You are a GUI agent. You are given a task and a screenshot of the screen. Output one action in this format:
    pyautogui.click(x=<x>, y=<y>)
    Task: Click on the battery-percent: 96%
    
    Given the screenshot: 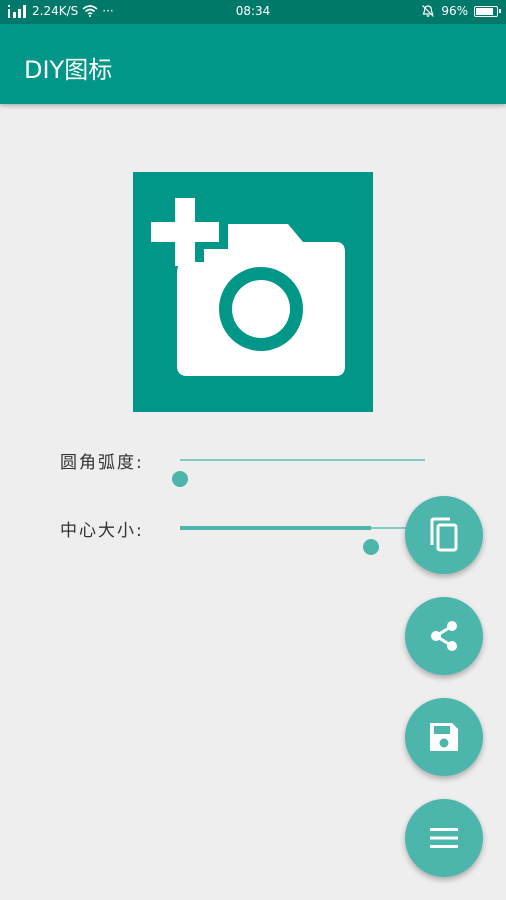 What is the action you would take?
    pyautogui.click(x=454, y=11)
    